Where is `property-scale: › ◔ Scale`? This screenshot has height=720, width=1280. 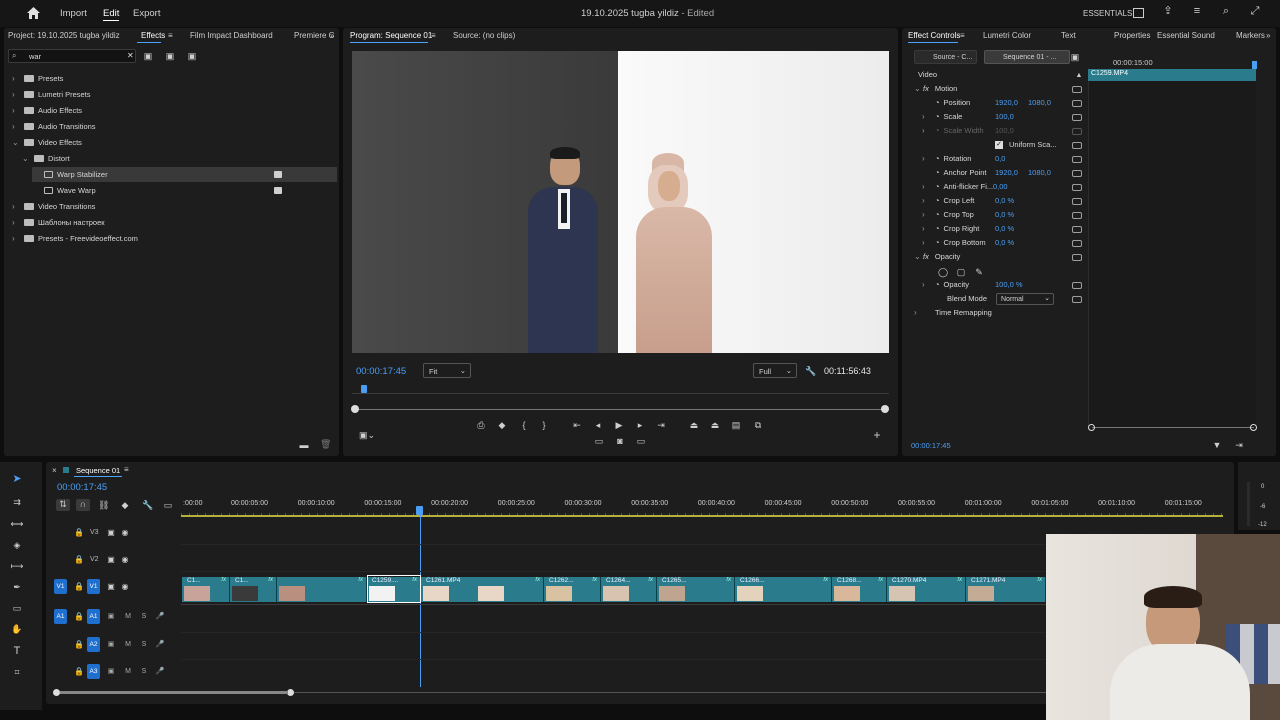 property-scale: › ◔ Scale is located at coordinates (942, 117).